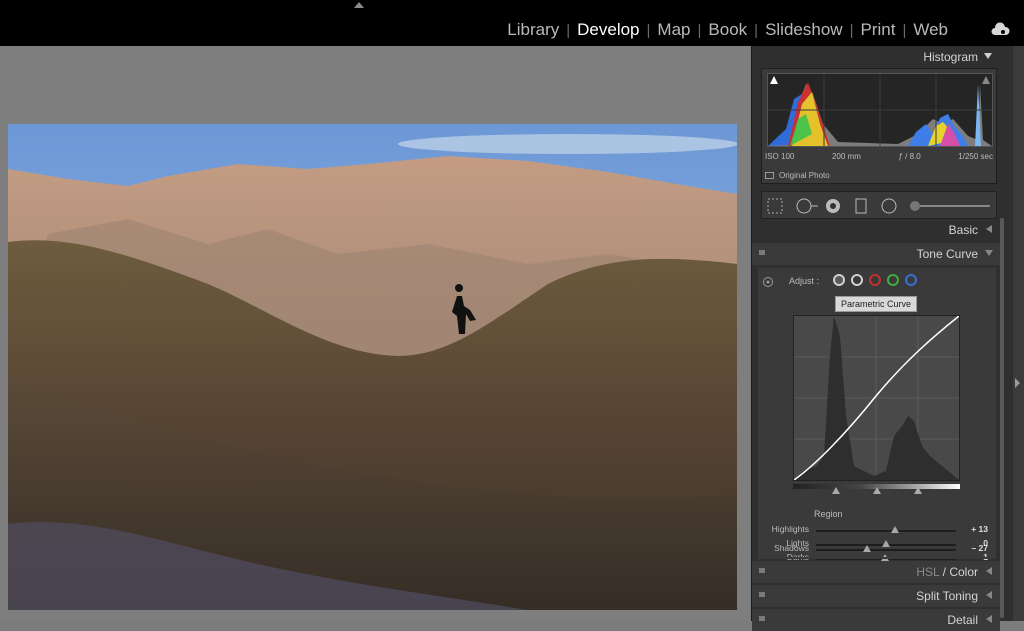  What do you see at coordinates (947, 596) in the screenshot?
I see `split-toning-title: Split Toning` at bounding box center [947, 596].